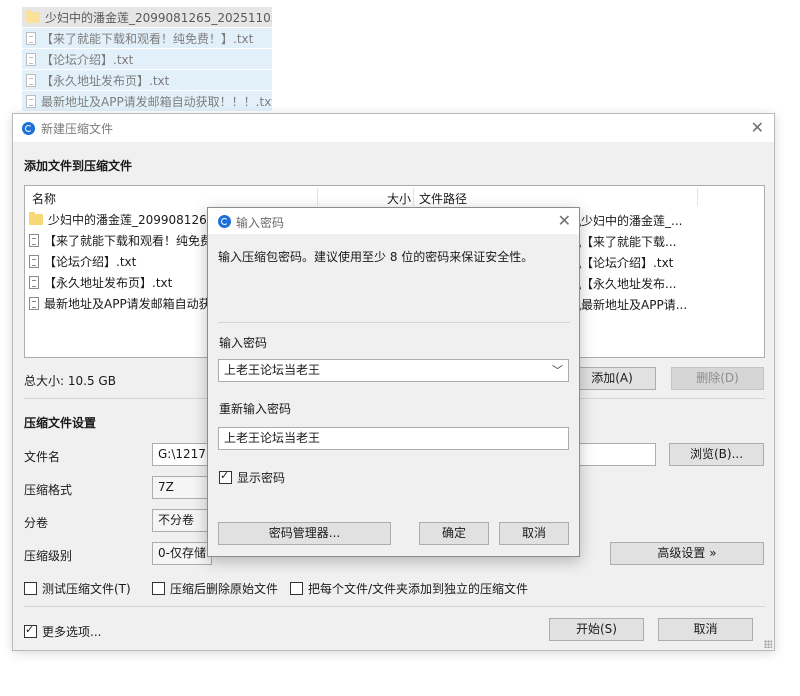  I want to click on resize-grip, so click(768, 644).